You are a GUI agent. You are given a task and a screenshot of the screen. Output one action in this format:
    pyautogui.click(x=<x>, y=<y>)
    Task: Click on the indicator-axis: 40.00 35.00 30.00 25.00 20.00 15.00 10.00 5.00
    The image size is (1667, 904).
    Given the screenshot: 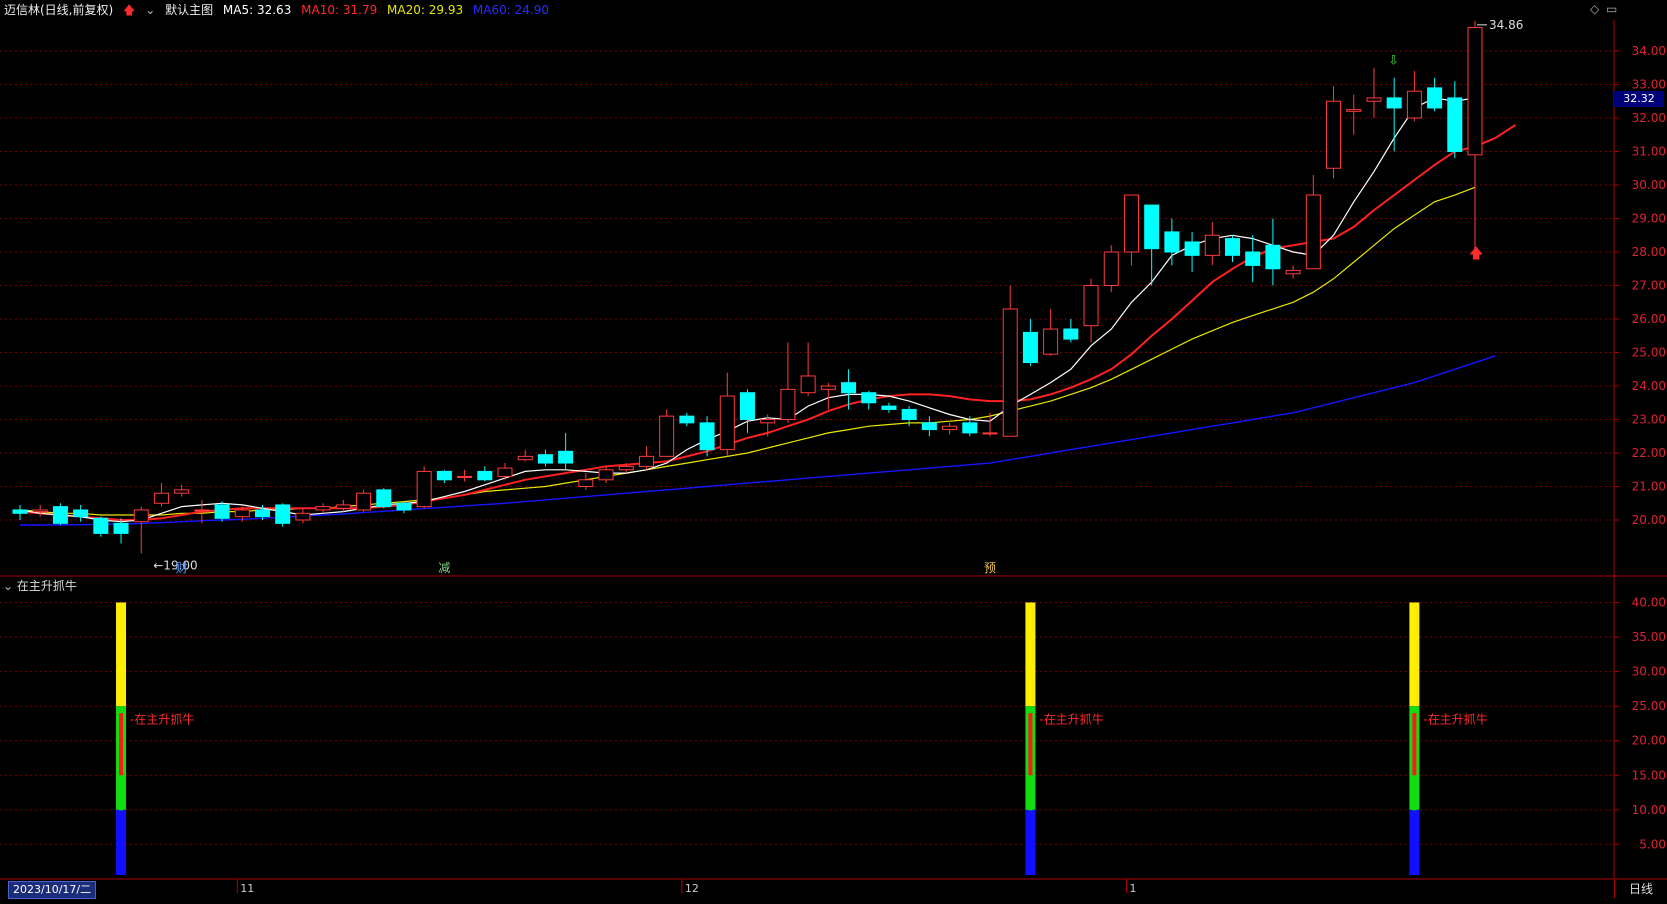 What is the action you would take?
    pyautogui.click(x=1640, y=723)
    